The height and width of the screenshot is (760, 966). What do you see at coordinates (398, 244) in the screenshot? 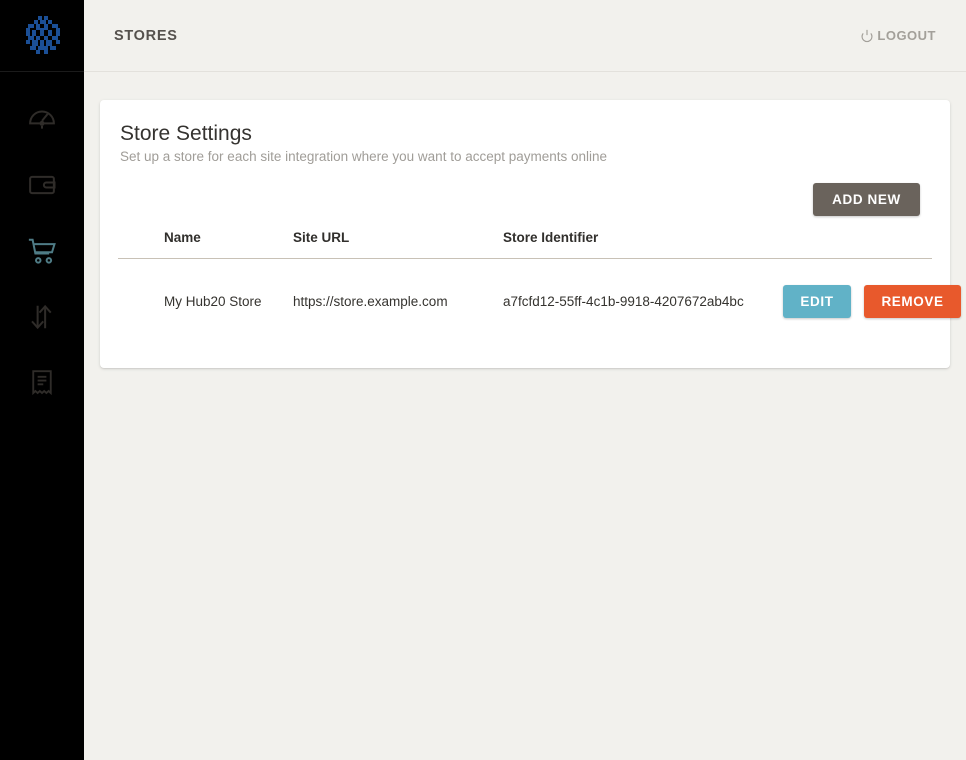
I see `column-header-site-url: Site URL` at bounding box center [398, 244].